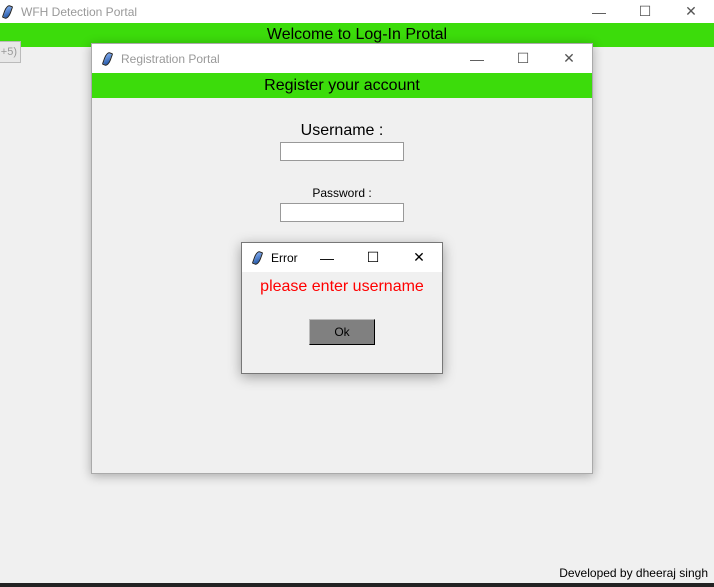 The image size is (714, 587). I want to click on taskbar-strip, so click(357, 585).